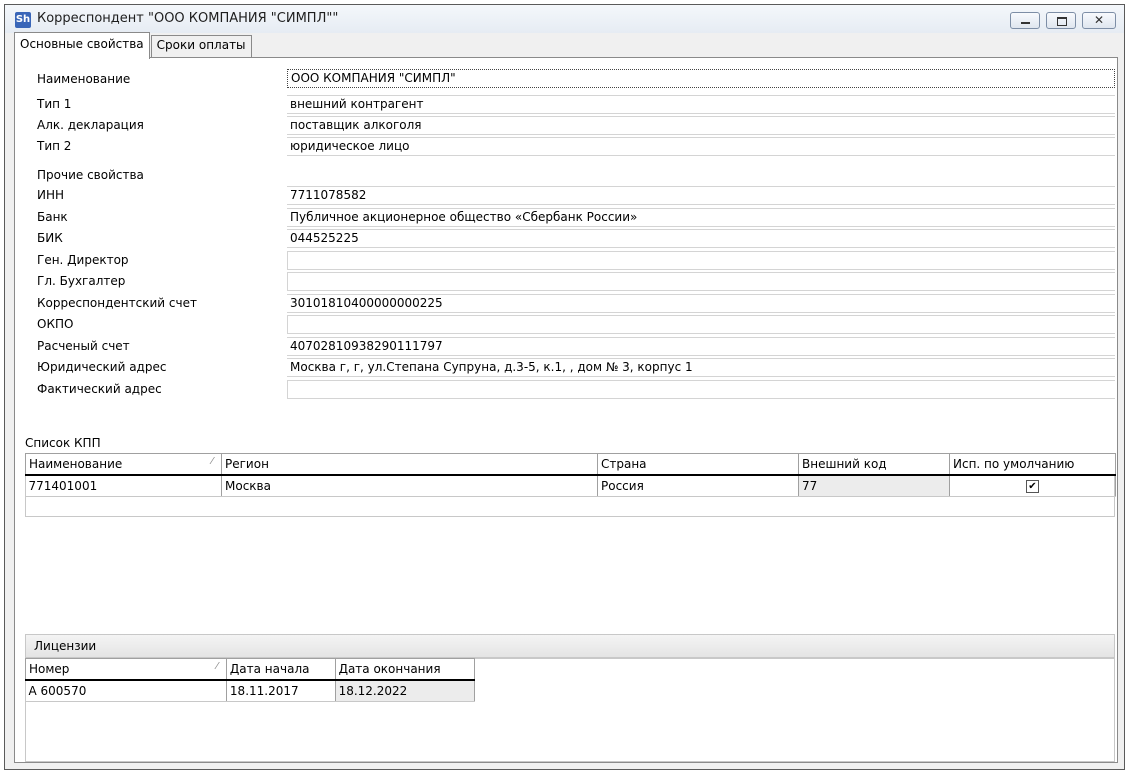  I want to click on minimize-icon, so click(1025, 23).